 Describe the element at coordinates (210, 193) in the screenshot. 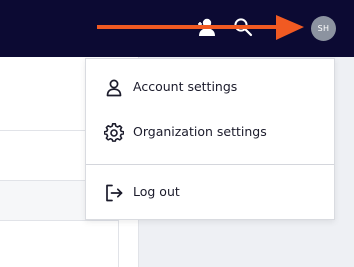

I see `menu-item-log-out: Log out` at that location.